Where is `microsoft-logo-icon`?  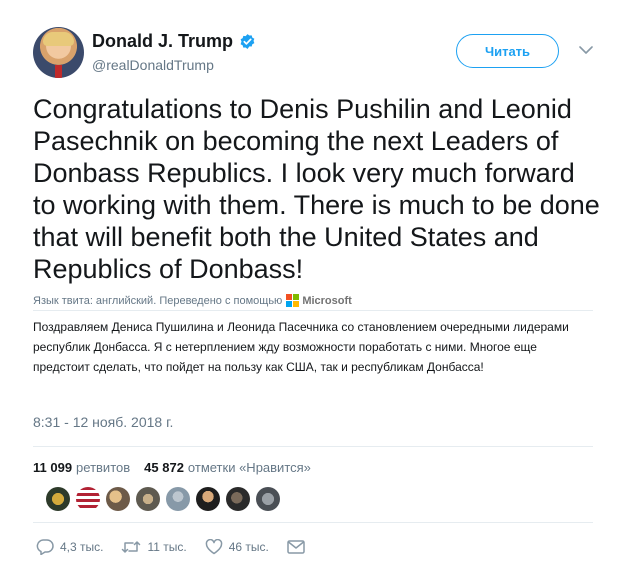
microsoft-logo-icon is located at coordinates (293, 300).